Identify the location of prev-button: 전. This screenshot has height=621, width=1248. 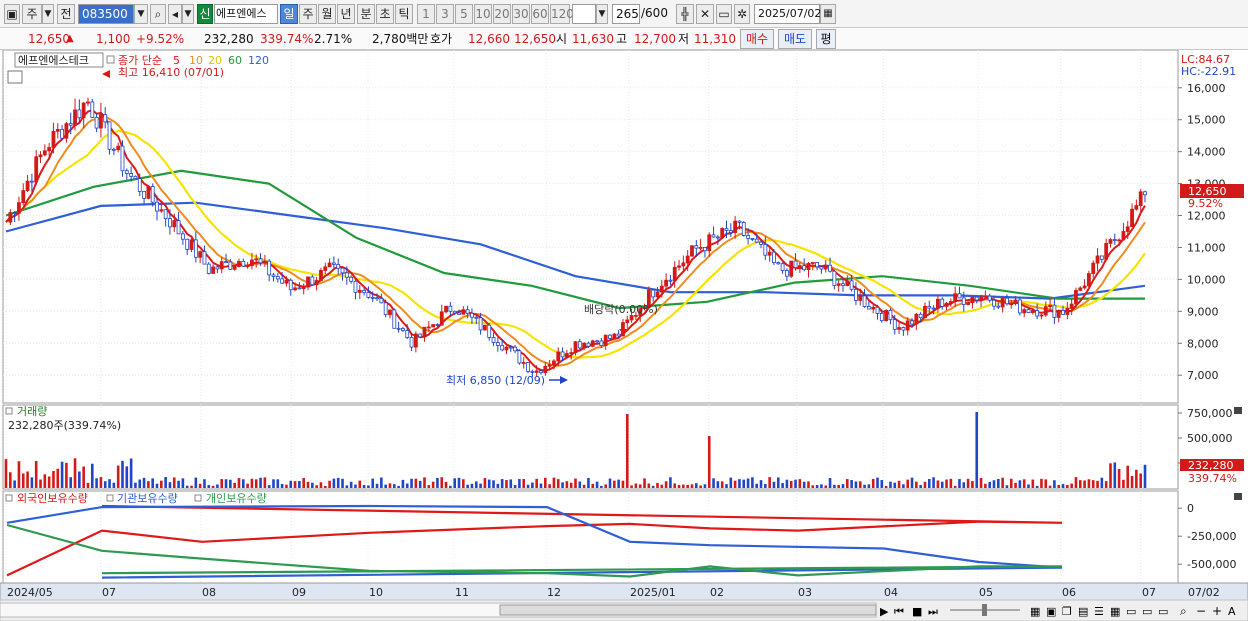
(66, 14).